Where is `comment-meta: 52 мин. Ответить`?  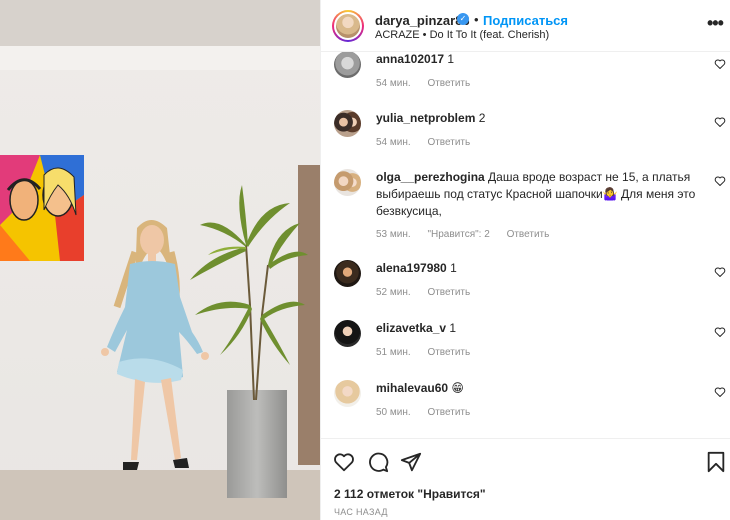
comment-meta: 52 мин. Ответить is located at coordinates (430, 292).